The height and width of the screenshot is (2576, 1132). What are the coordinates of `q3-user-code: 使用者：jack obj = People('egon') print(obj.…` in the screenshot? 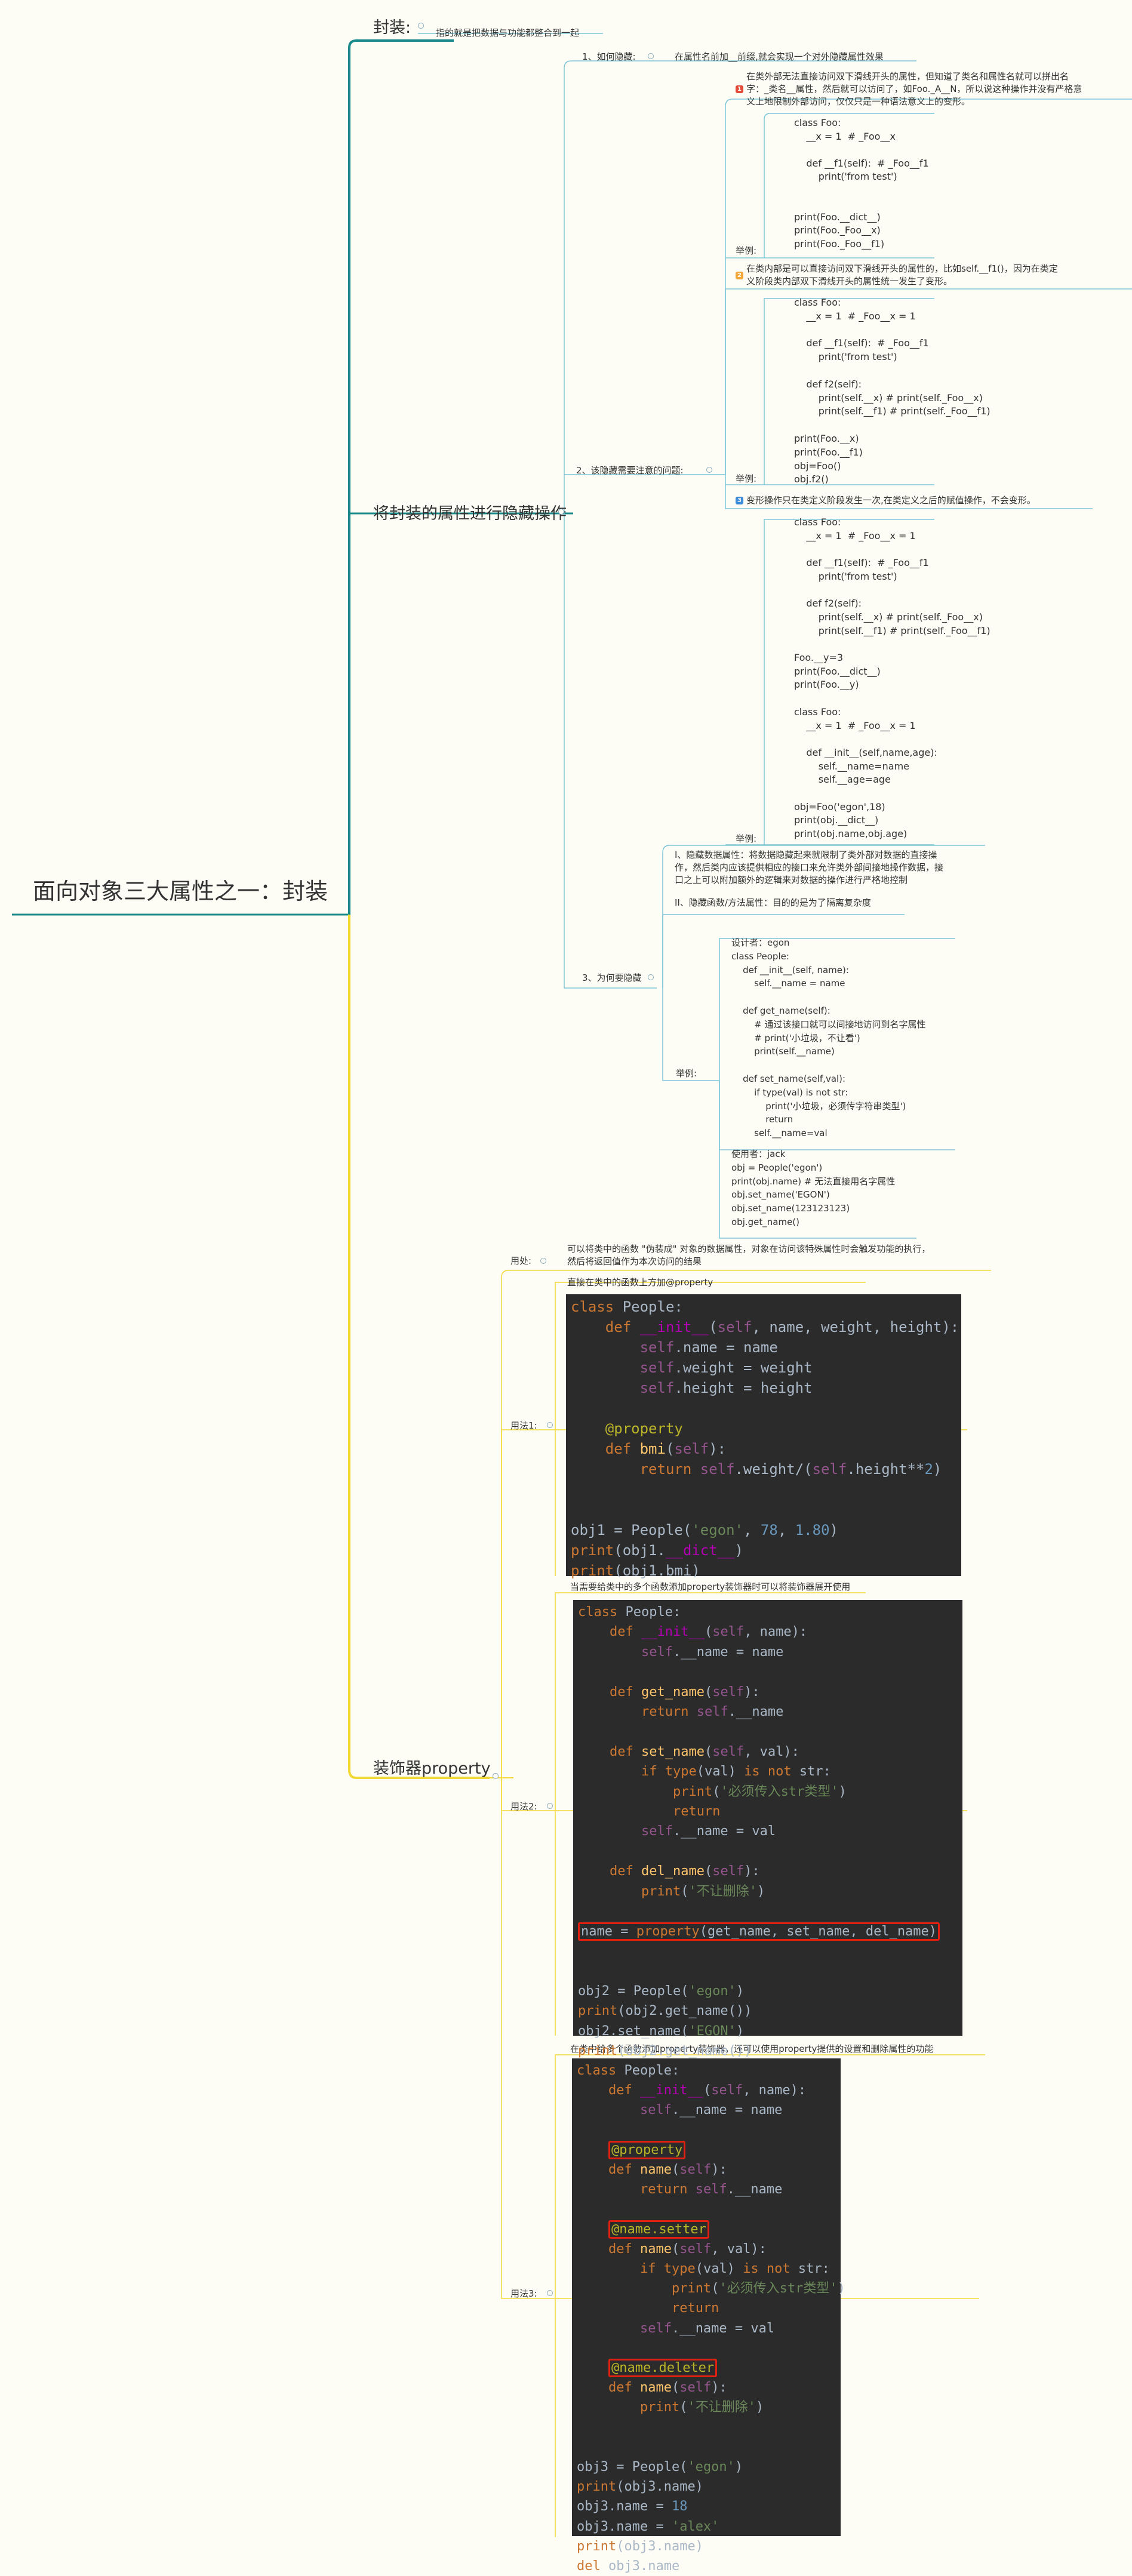 It's located at (814, 1188).